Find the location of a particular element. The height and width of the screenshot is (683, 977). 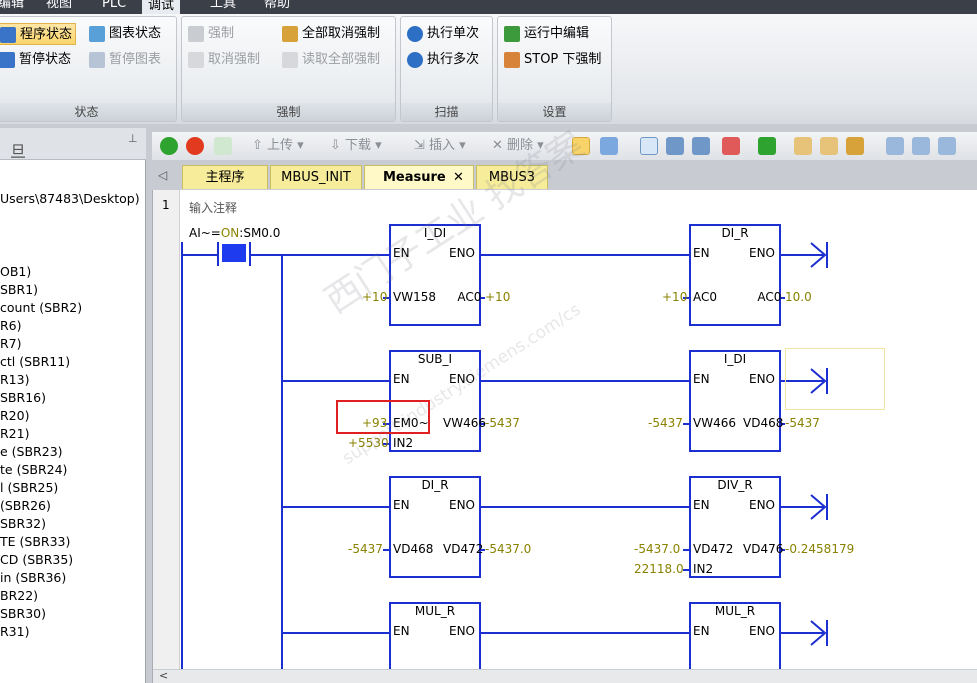

unprotect-icon is located at coordinates (829, 146).